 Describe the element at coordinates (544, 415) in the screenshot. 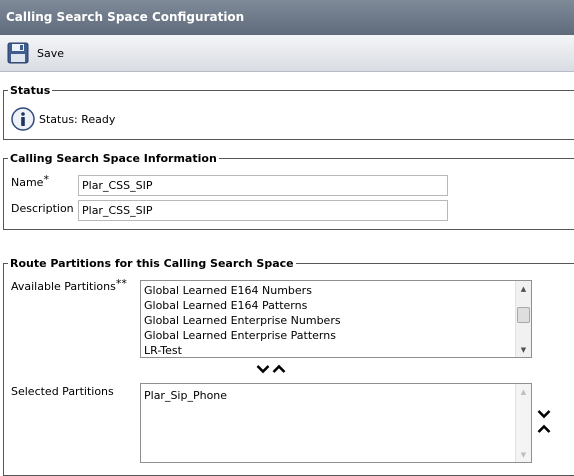

I see `order-down-arrow-icon` at that location.